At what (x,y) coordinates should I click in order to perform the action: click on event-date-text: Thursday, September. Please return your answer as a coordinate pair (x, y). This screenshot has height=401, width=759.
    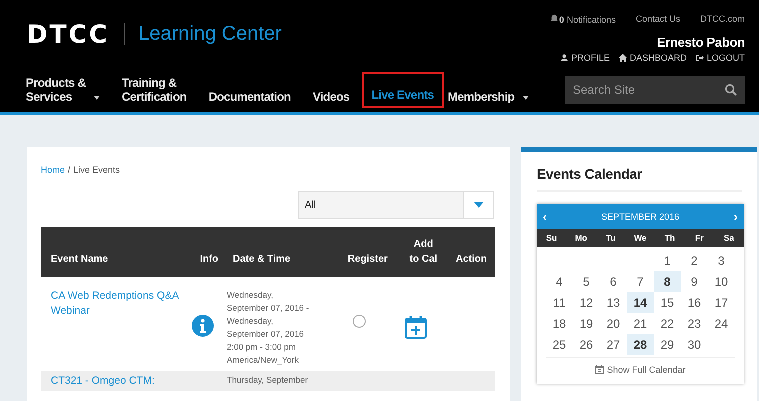
    Looking at the image, I should click on (268, 380).